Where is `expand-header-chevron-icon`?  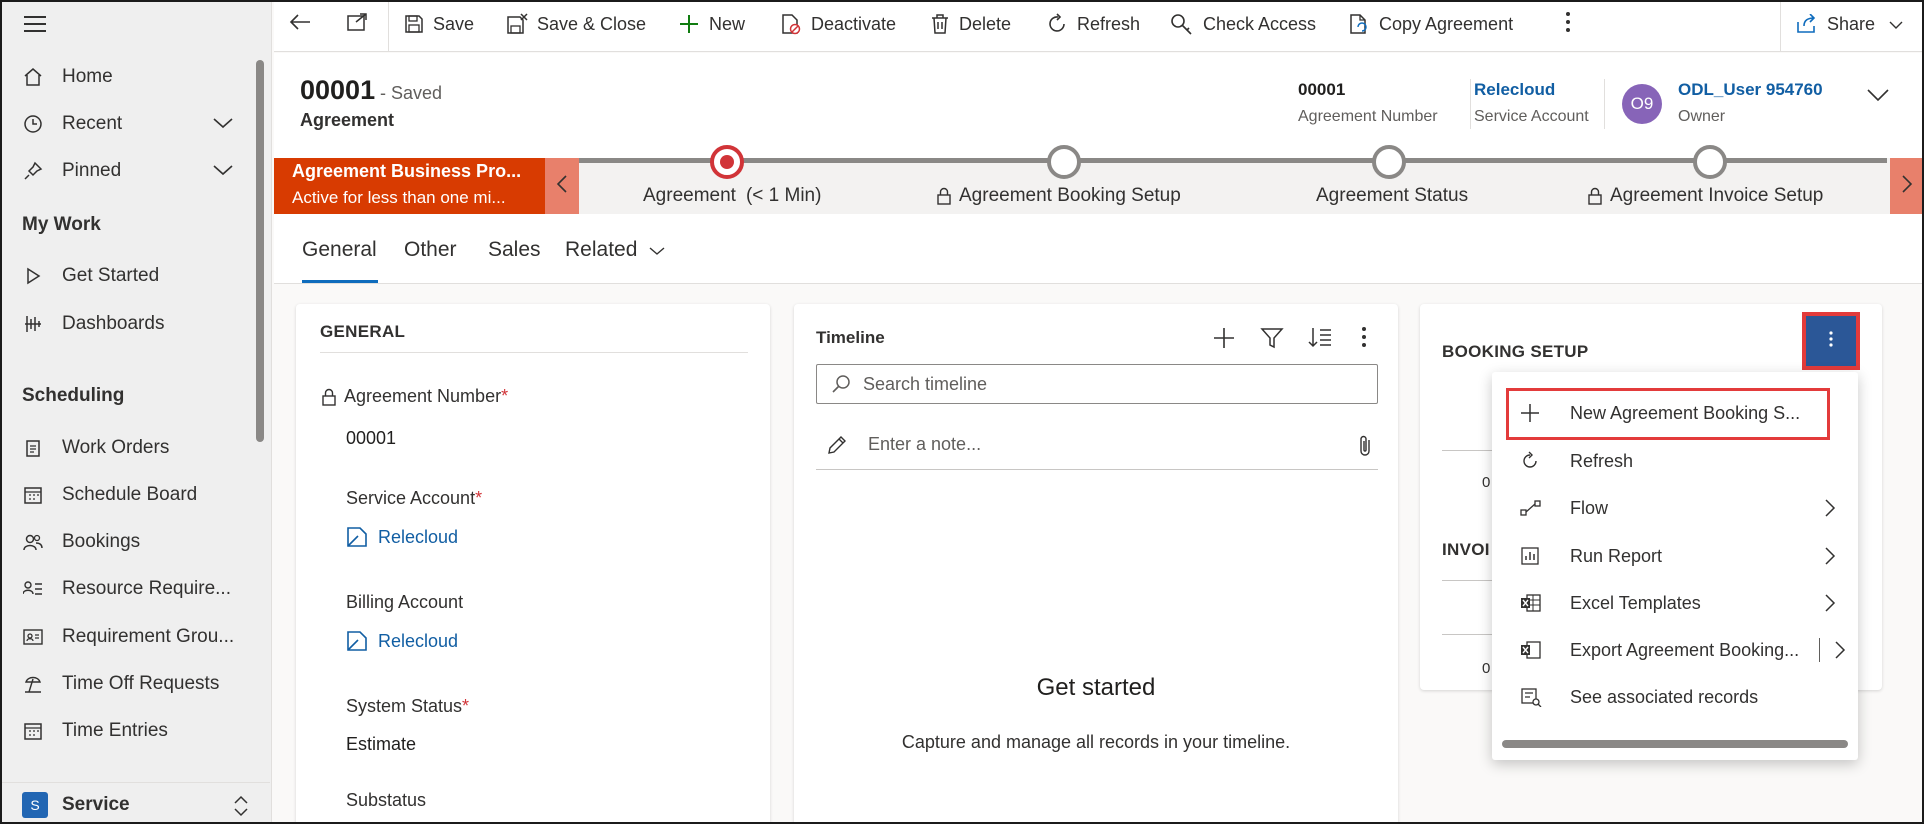 expand-header-chevron-icon is located at coordinates (1878, 97).